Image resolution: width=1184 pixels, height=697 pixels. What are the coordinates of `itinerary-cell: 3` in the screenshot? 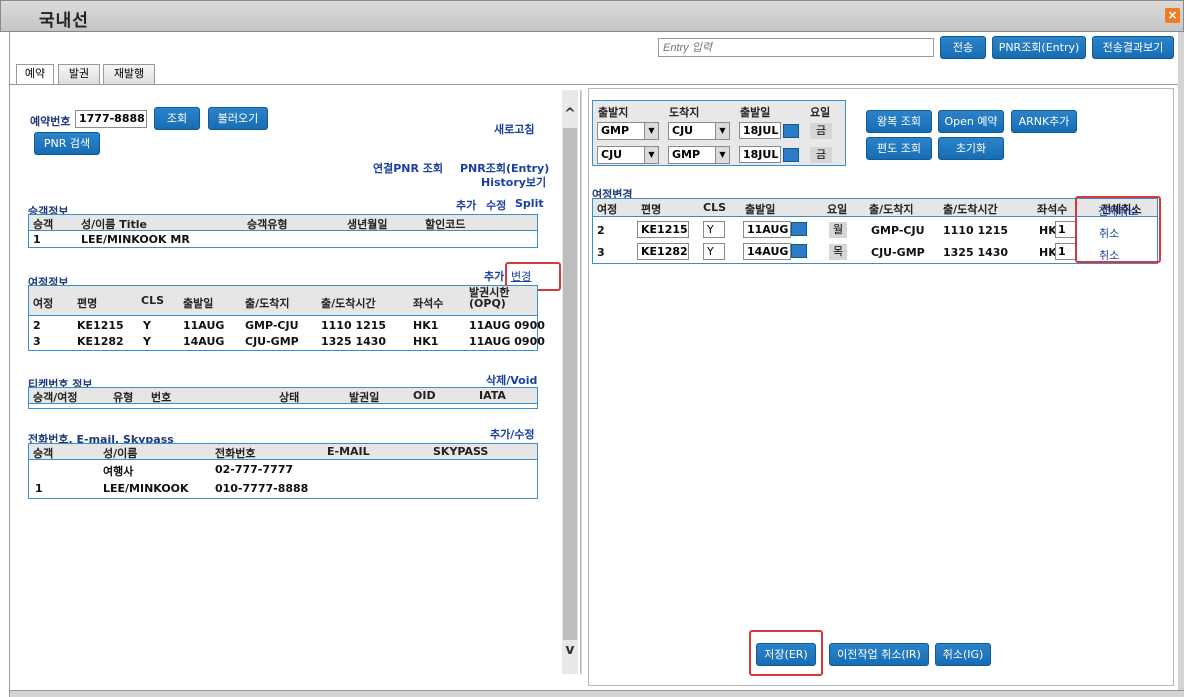 It's located at (37, 341).